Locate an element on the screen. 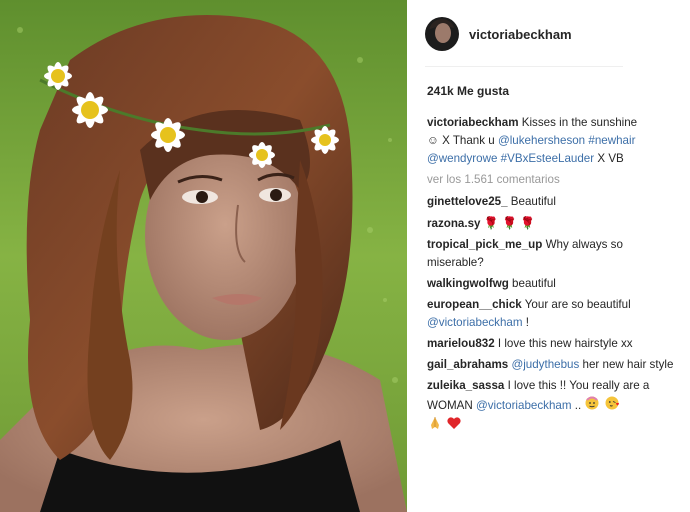 The height and width of the screenshot is (512, 690). caption-text: X Thank u is located at coordinates (468, 140).